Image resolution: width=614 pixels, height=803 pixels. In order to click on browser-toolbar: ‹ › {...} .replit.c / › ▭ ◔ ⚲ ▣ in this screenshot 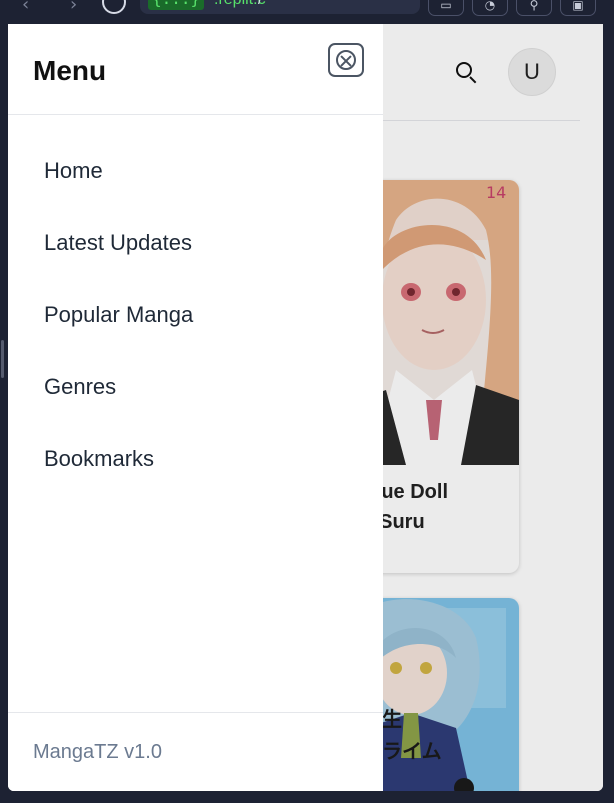, I will do `click(307, 12)`.